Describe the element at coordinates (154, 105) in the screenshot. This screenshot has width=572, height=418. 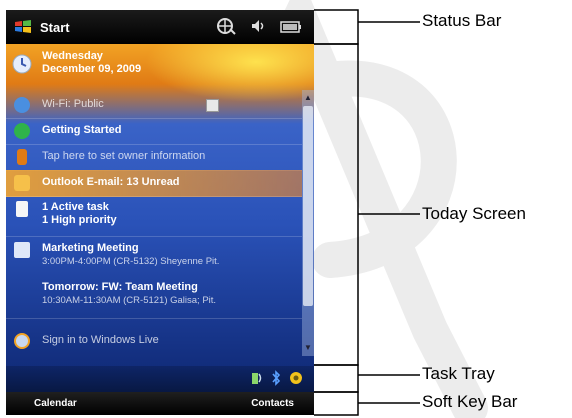
I see `wifi-item: Wi-Fi: Public` at that location.